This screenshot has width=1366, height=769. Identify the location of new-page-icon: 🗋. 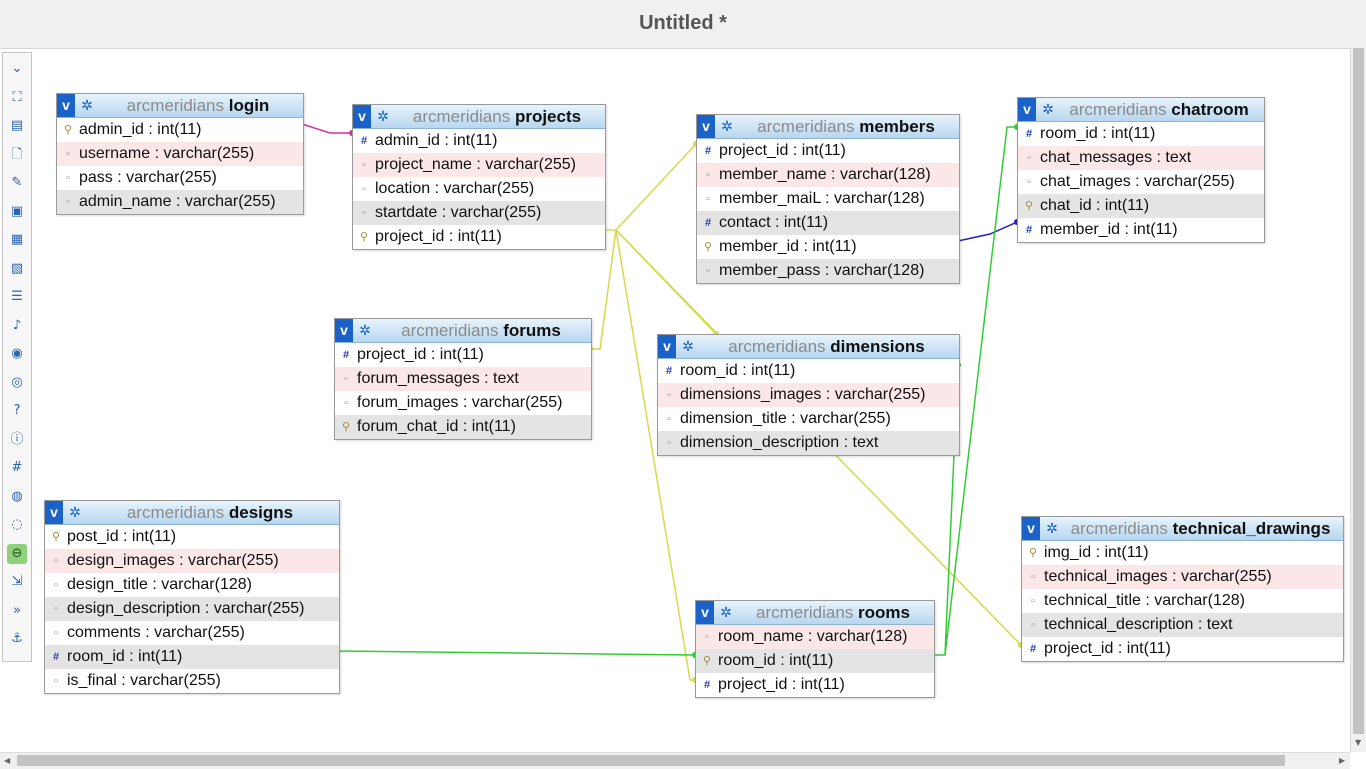
(17, 155).